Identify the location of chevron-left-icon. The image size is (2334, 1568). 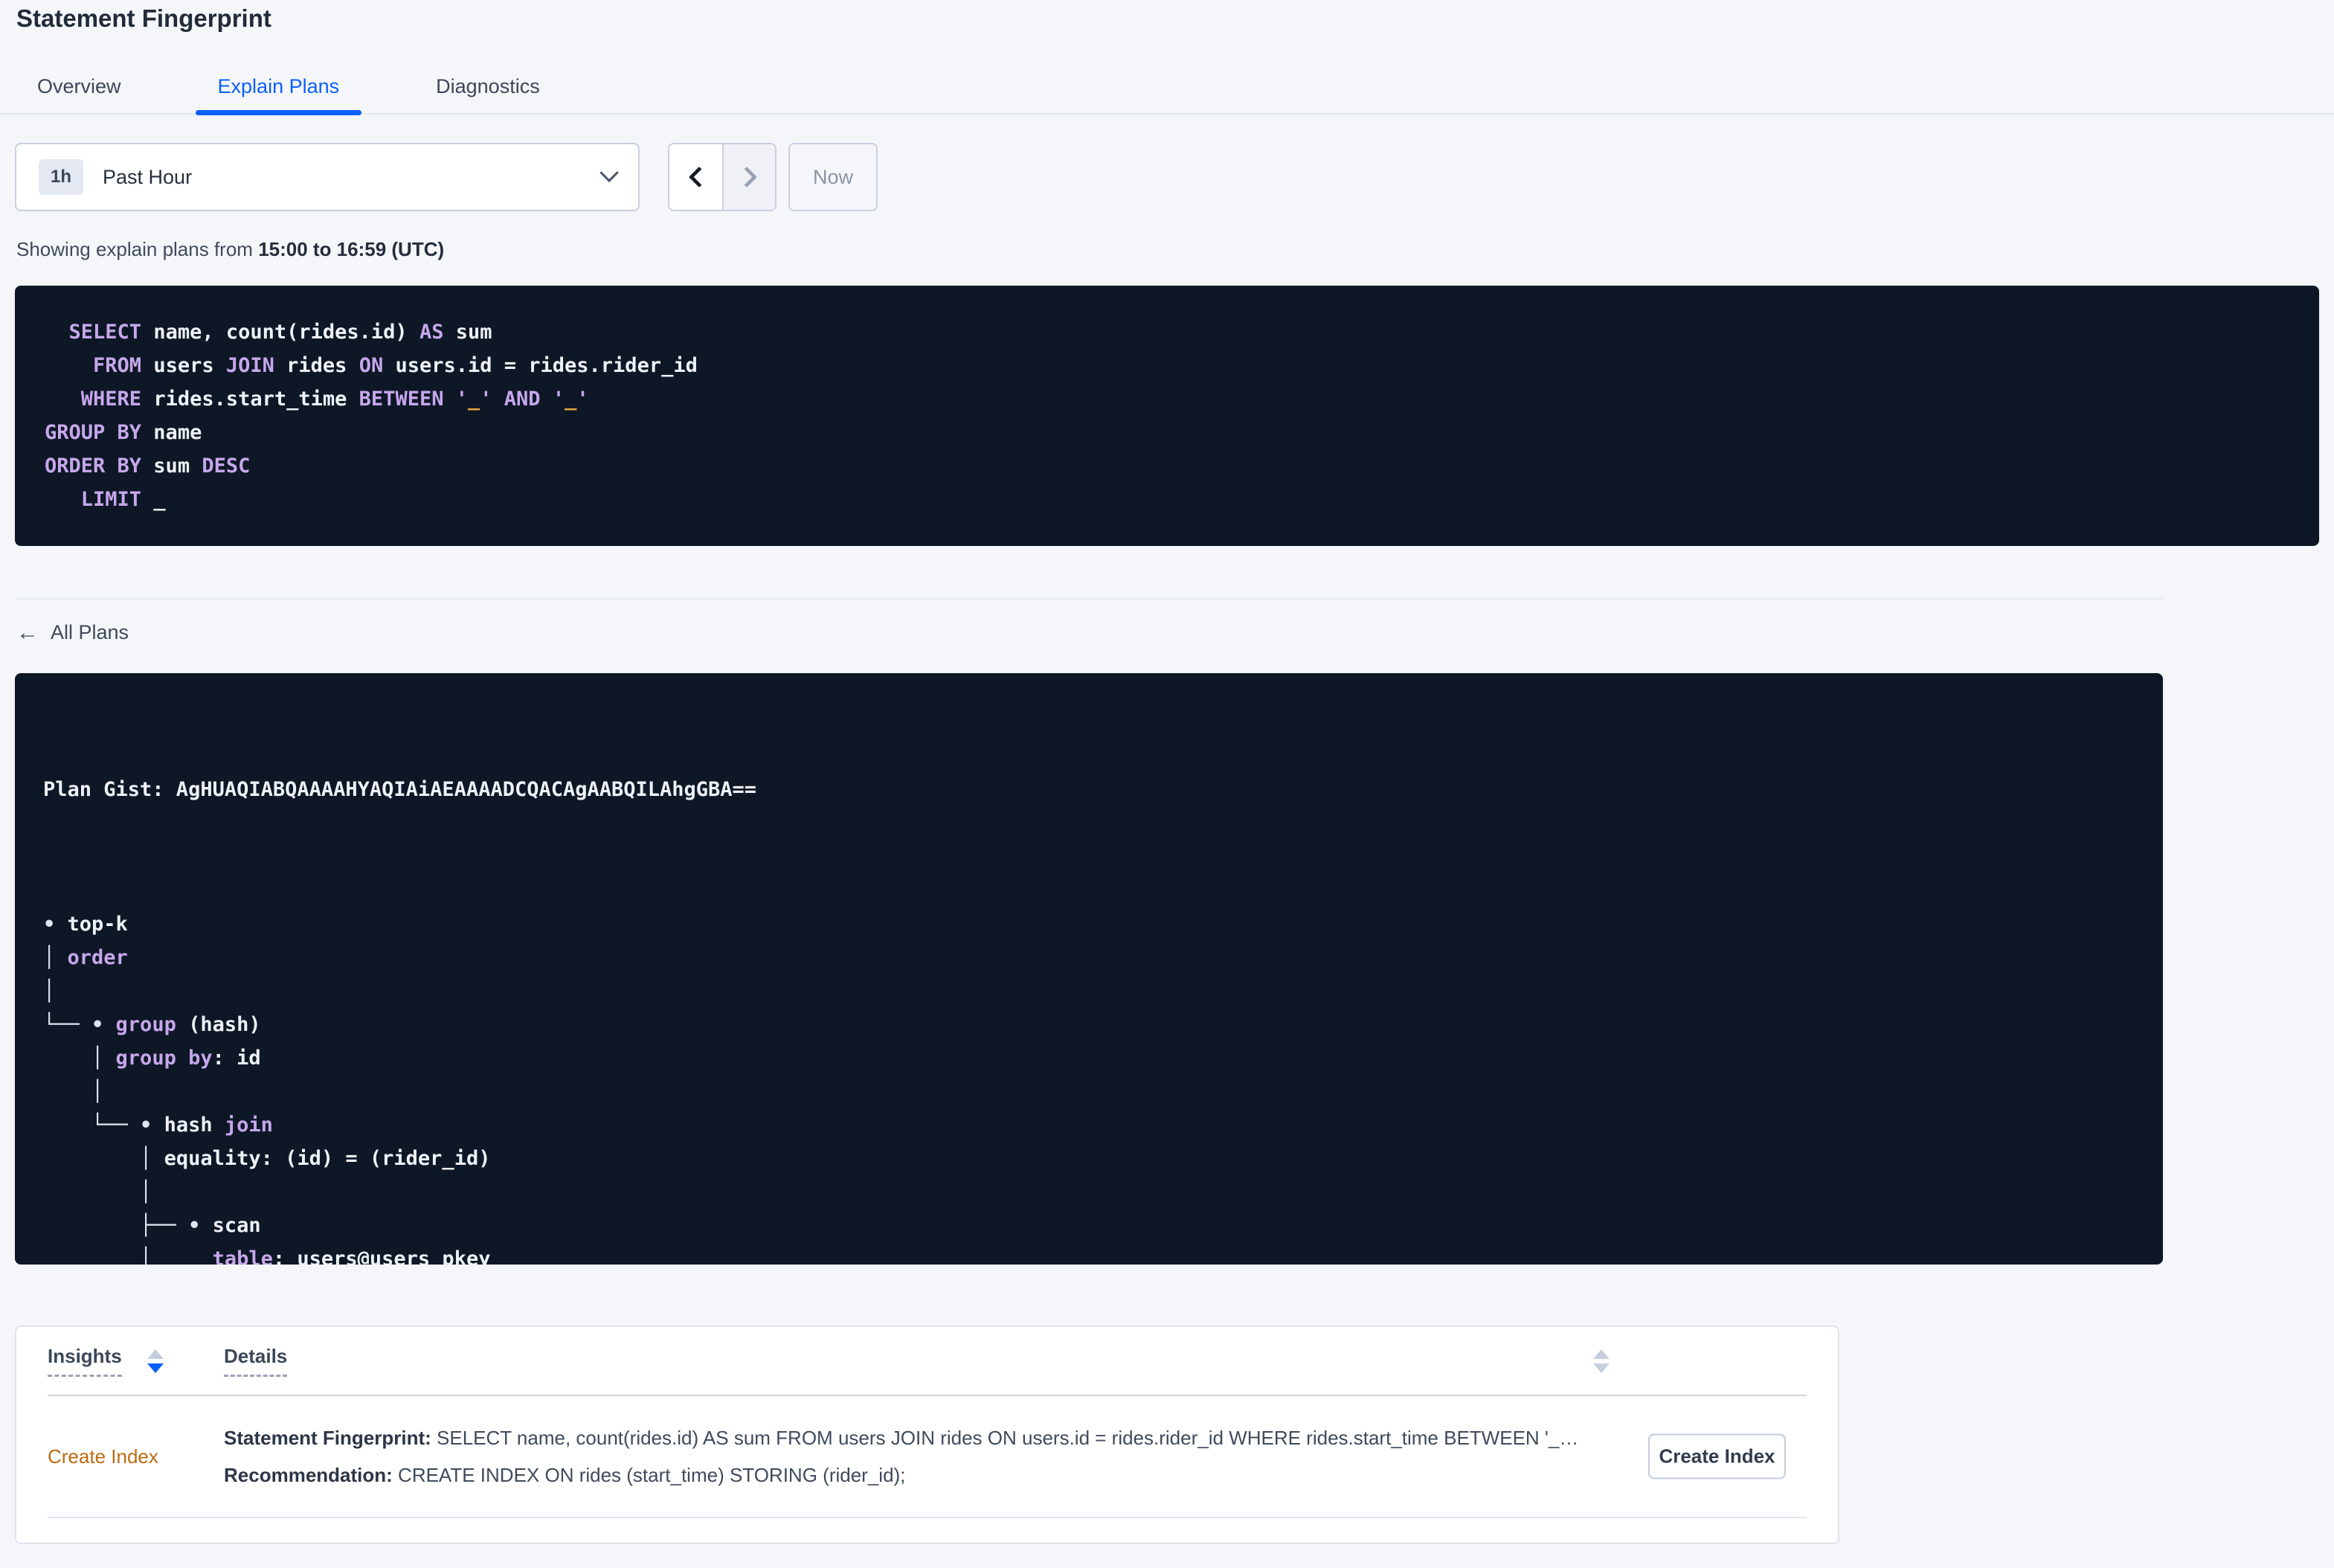
(699, 177).